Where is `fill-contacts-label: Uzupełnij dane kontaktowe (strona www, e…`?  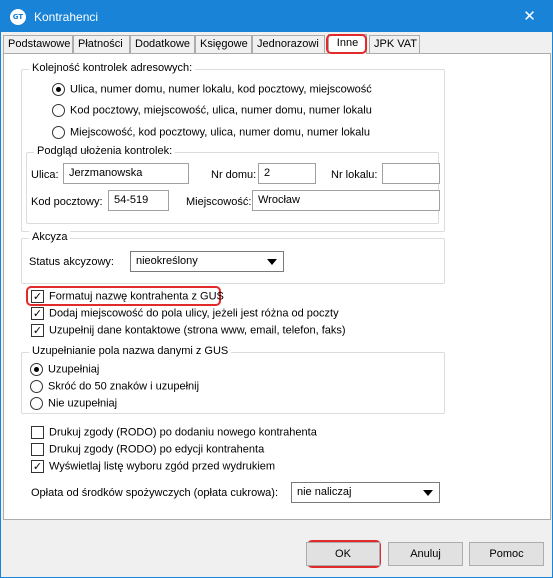
fill-contacts-label: Uzupełnij dane kontaktowe (strona www, e… is located at coordinates (197, 330).